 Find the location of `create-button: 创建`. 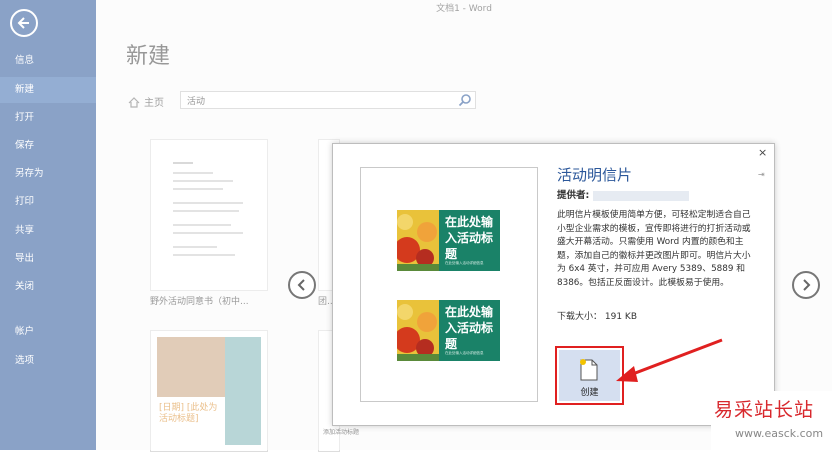

create-button: 创建 is located at coordinates (589, 375).